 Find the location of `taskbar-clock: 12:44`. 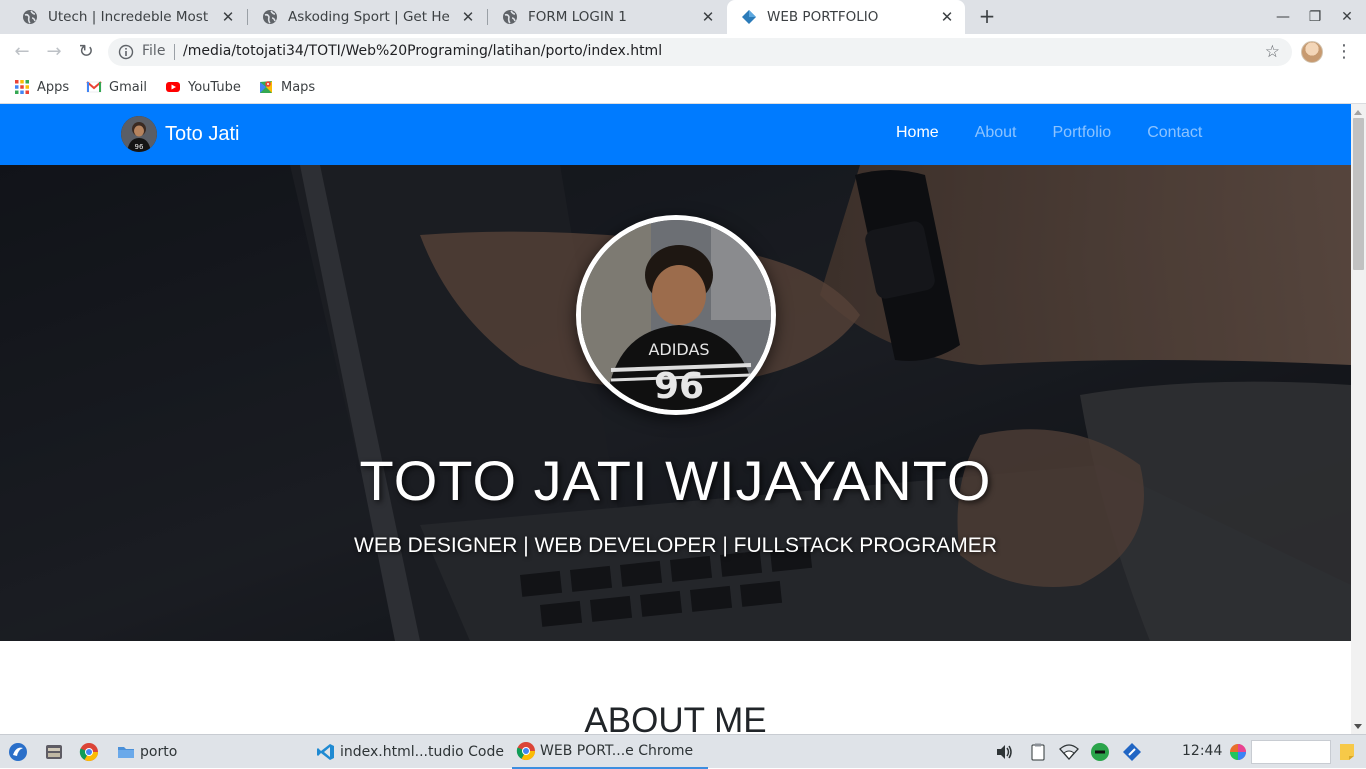

taskbar-clock: 12:44 is located at coordinates (1202, 751).